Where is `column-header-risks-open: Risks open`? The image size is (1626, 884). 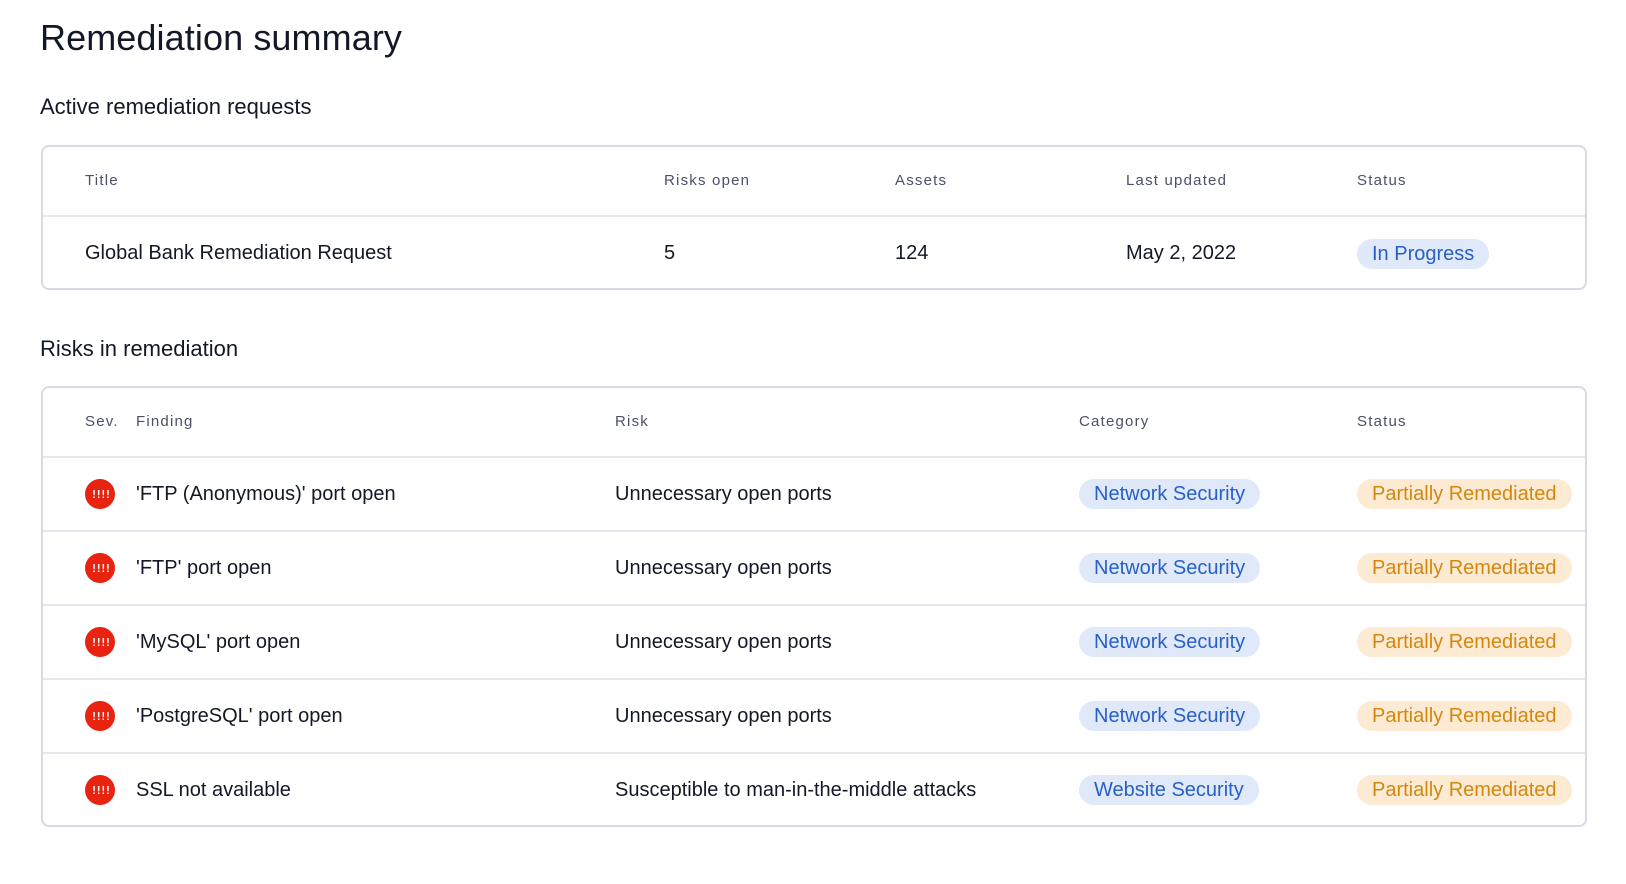 column-header-risks-open: Risks open is located at coordinates (707, 181).